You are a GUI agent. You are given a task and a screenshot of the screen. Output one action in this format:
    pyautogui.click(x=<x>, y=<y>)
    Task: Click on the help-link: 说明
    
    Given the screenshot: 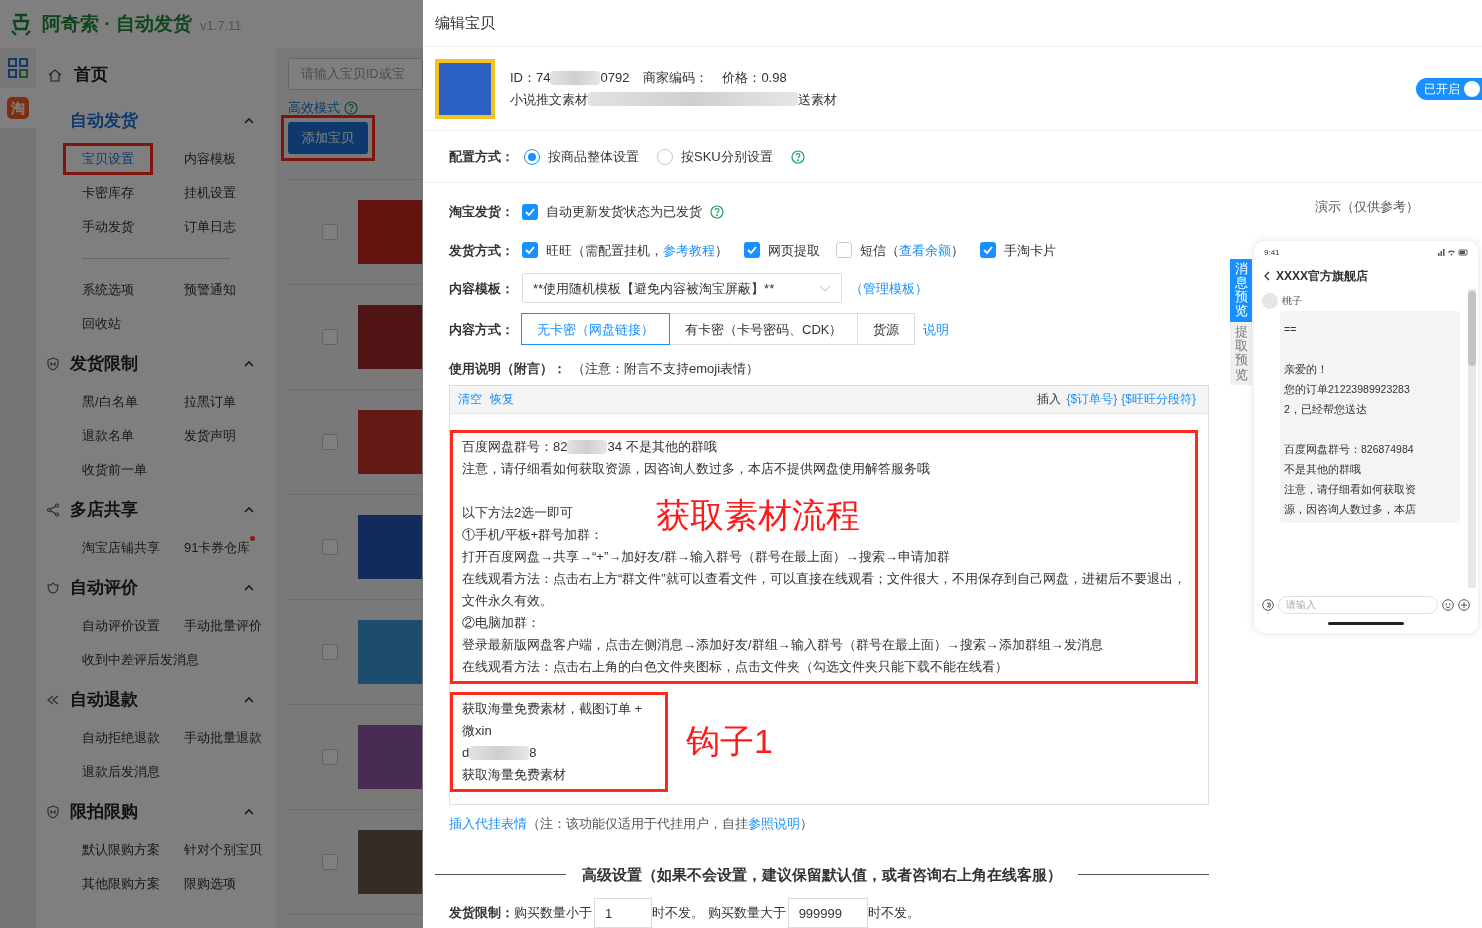 What is the action you would take?
    pyautogui.click(x=936, y=329)
    